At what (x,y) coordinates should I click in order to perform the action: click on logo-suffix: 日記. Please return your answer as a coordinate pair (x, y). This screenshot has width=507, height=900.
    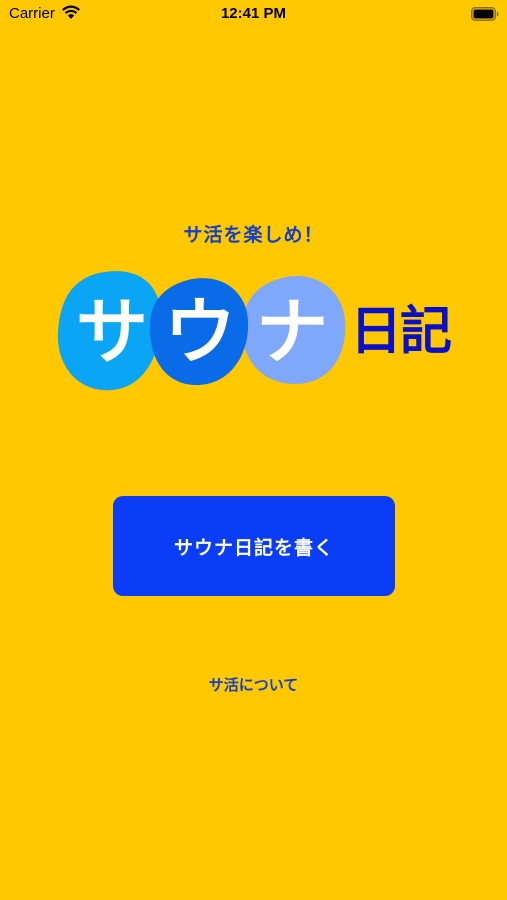
    Looking at the image, I should click on (401, 332).